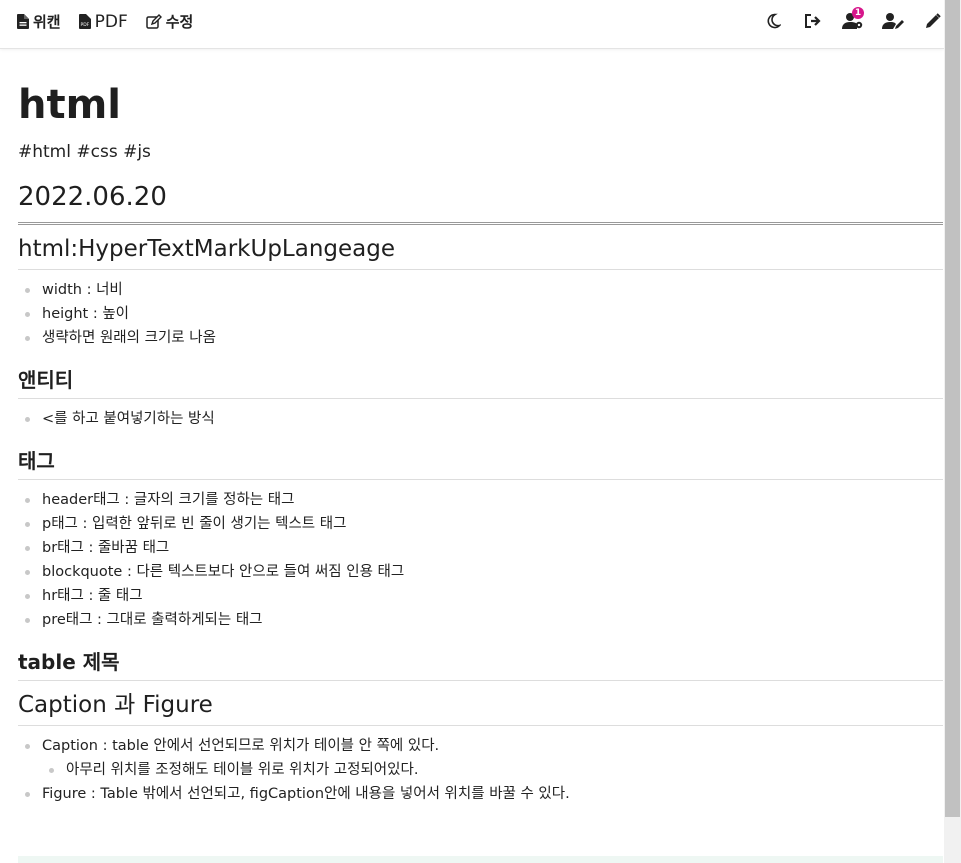  I want to click on caption-sublist: 아무리 위치를 조정해도 테이블 위로 위치가 고정되어있다., so click(492, 770).